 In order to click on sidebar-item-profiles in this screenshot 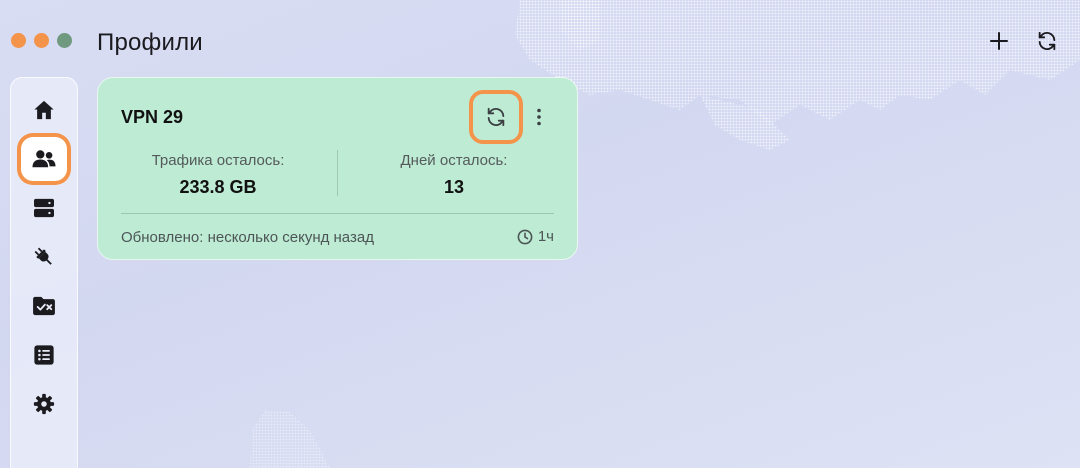, I will do `click(44, 159)`.